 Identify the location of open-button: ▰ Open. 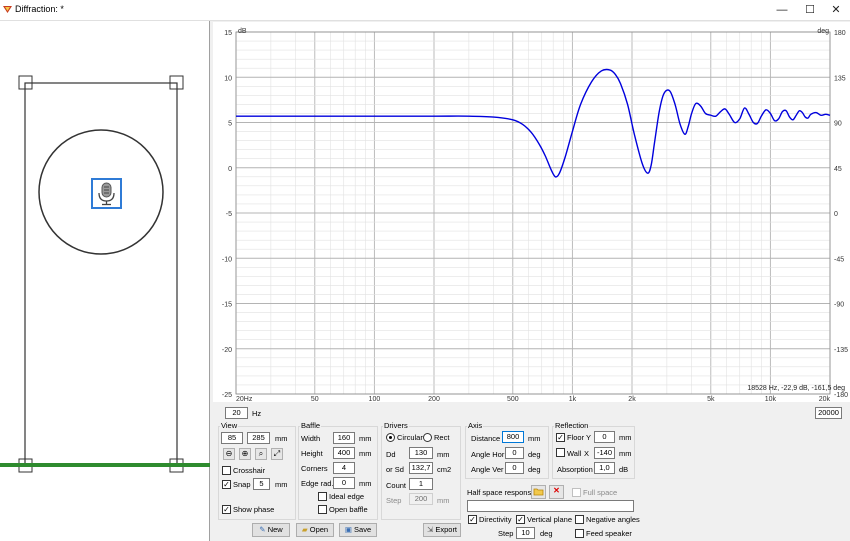
(315, 530).